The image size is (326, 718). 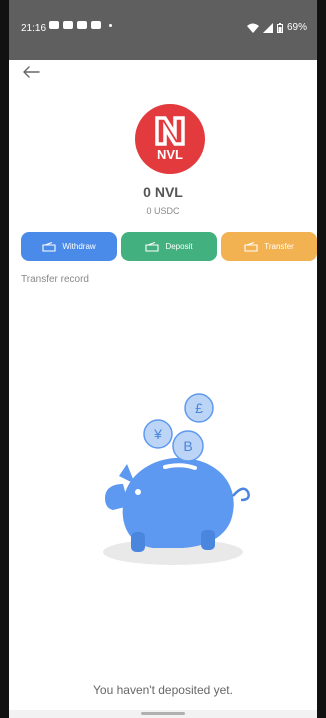 What do you see at coordinates (110, 25) in the screenshot?
I see `notification-dot-icon` at bounding box center [110, 25].